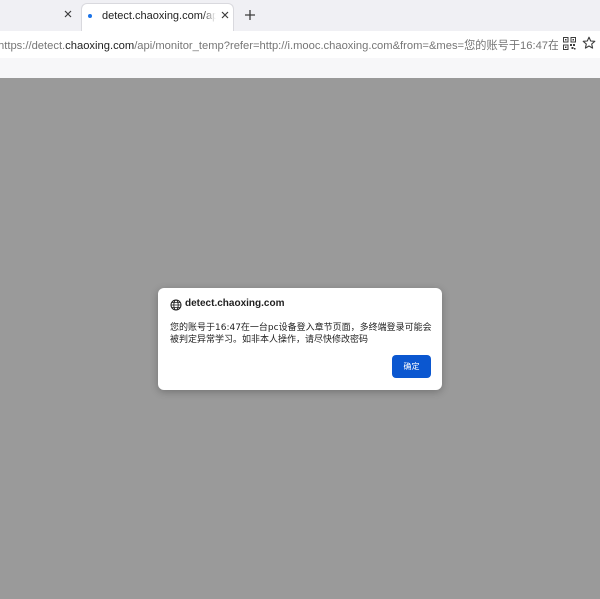  What do you see at coordinates (100, 46) in the screenshot?
I see `url-host: chaoxing.com` at bounding box center [100, 46].